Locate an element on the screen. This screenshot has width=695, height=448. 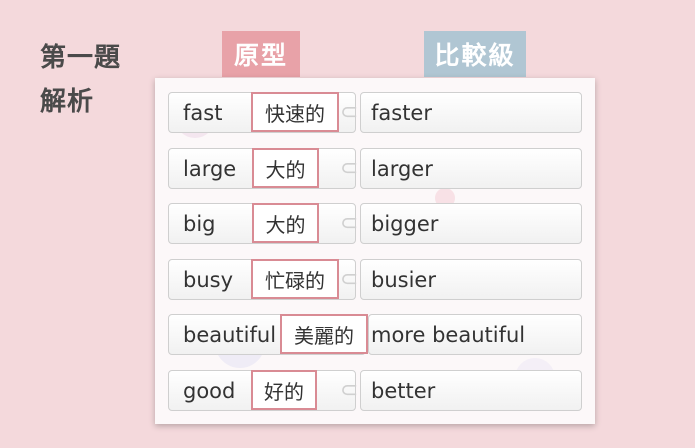
base-form-label: large is located at coordinates (210, 168).